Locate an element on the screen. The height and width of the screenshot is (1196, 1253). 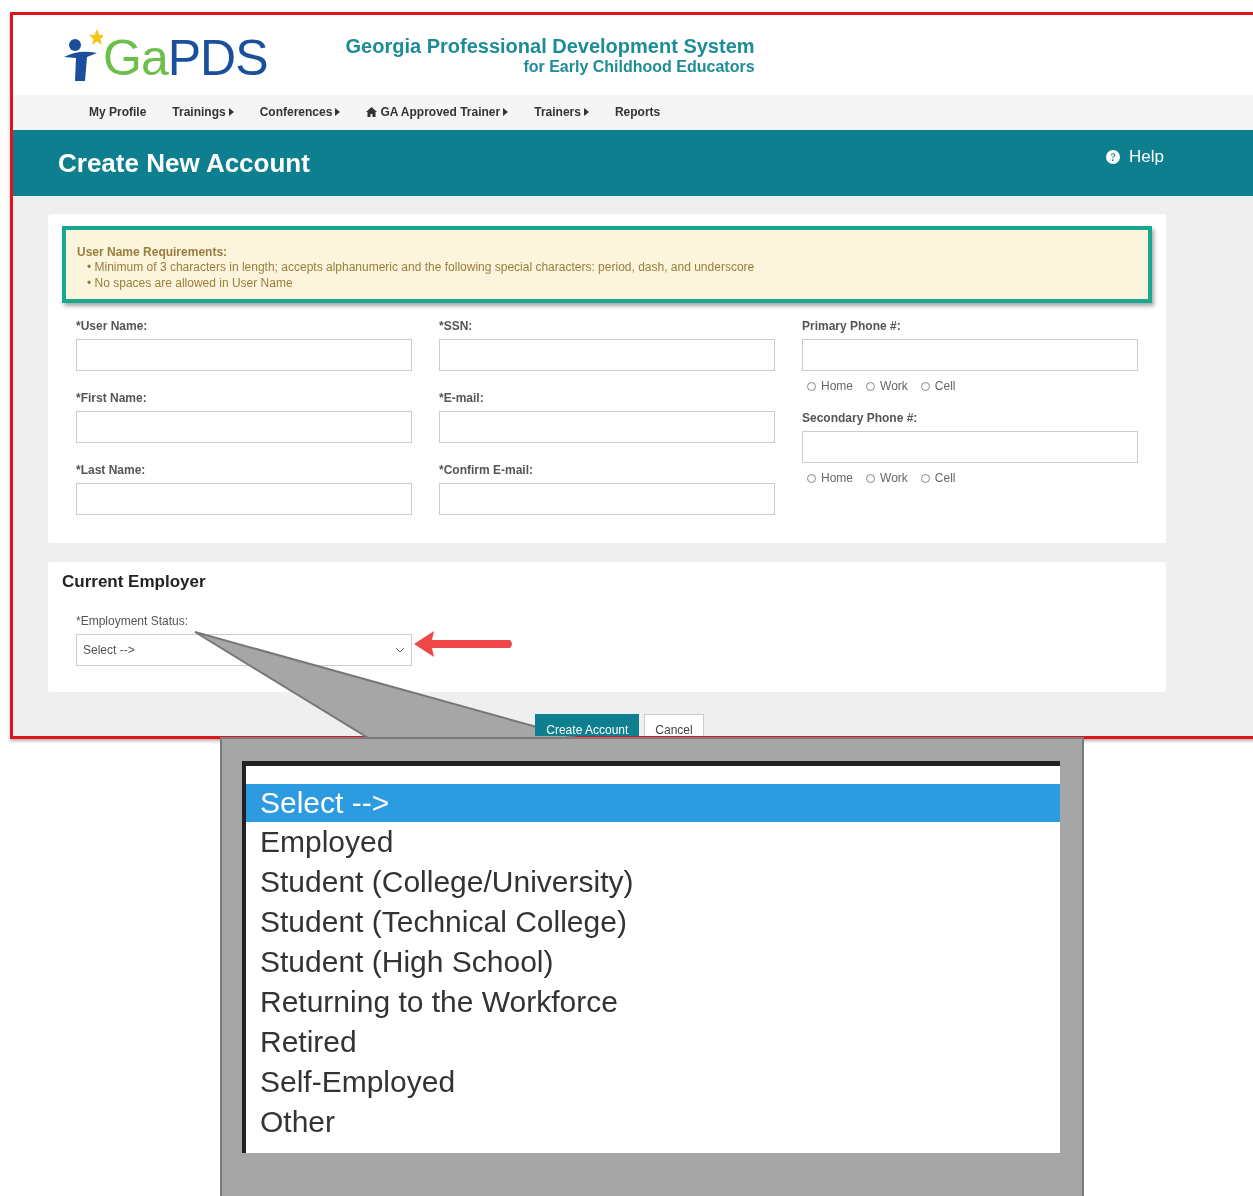
person-star-icon is located at coordinates (83, 55).